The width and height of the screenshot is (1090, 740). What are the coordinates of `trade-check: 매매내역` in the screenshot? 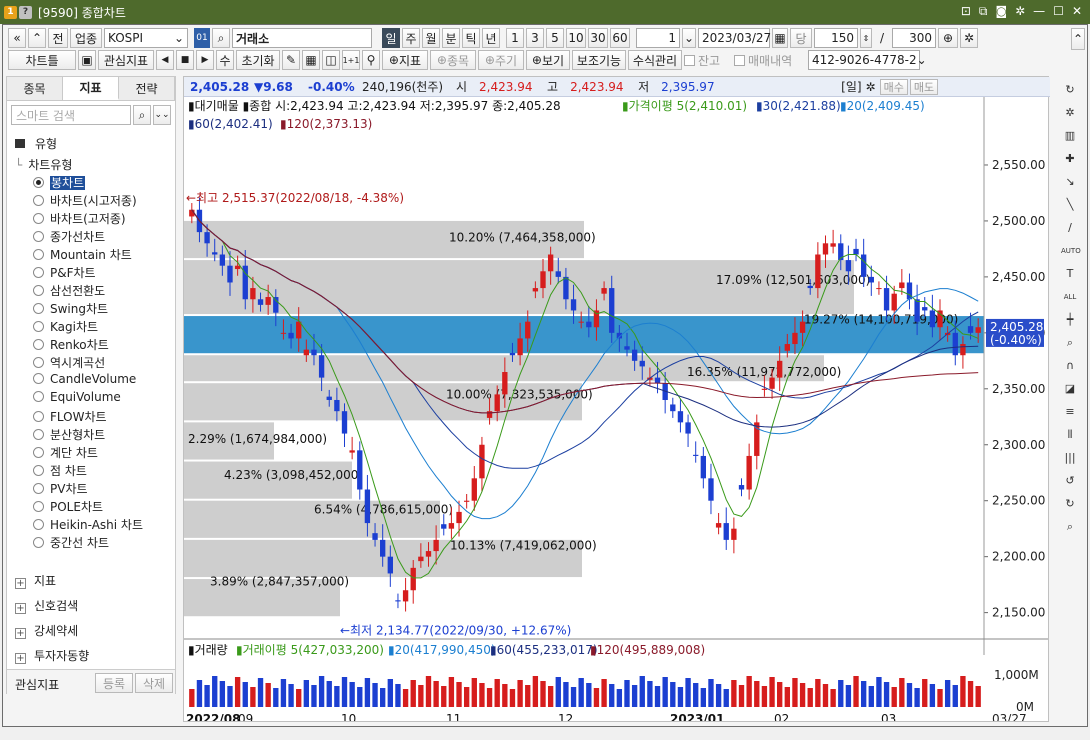 It's located at (770, 60).